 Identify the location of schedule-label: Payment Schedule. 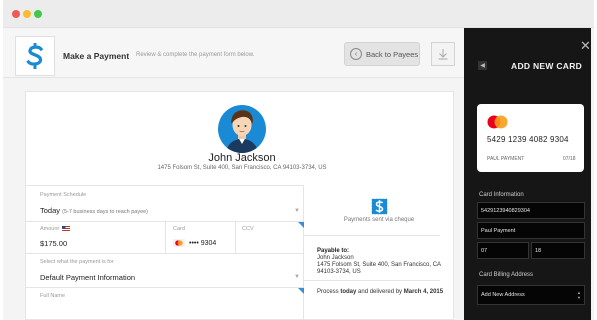
(63, 195).